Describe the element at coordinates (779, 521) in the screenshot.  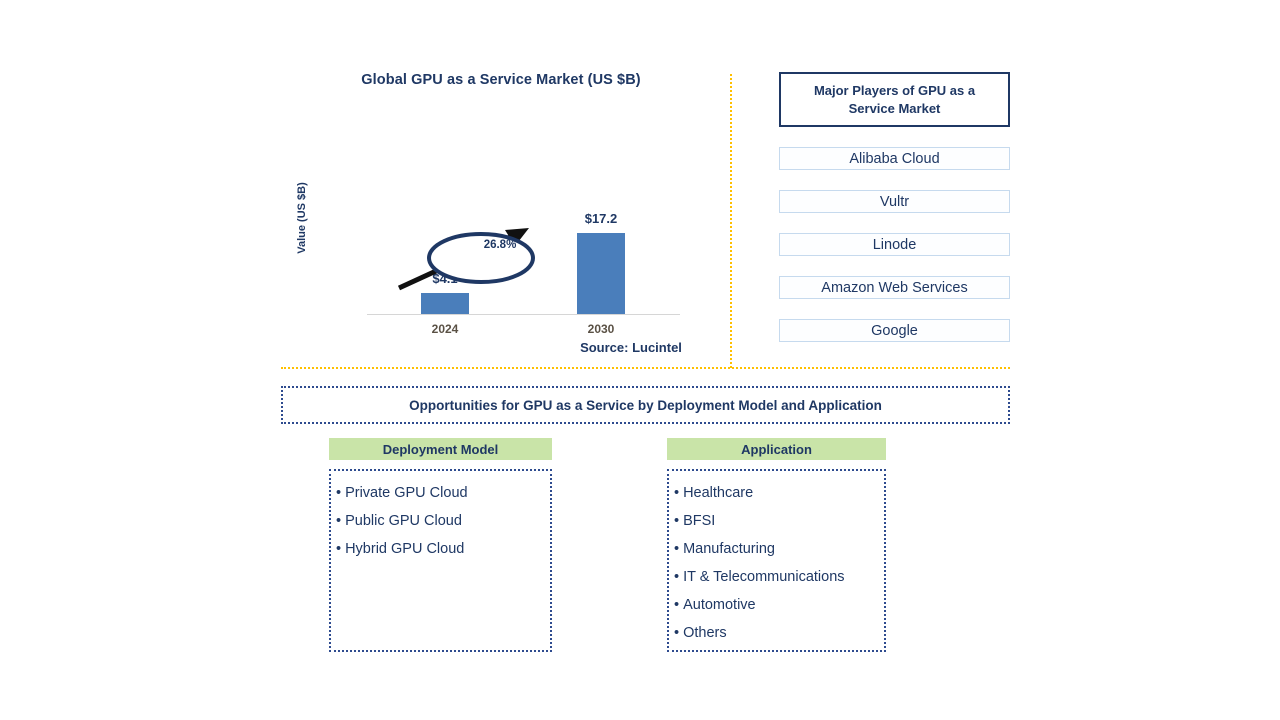
I see `list-item: • BFSI` at that location.